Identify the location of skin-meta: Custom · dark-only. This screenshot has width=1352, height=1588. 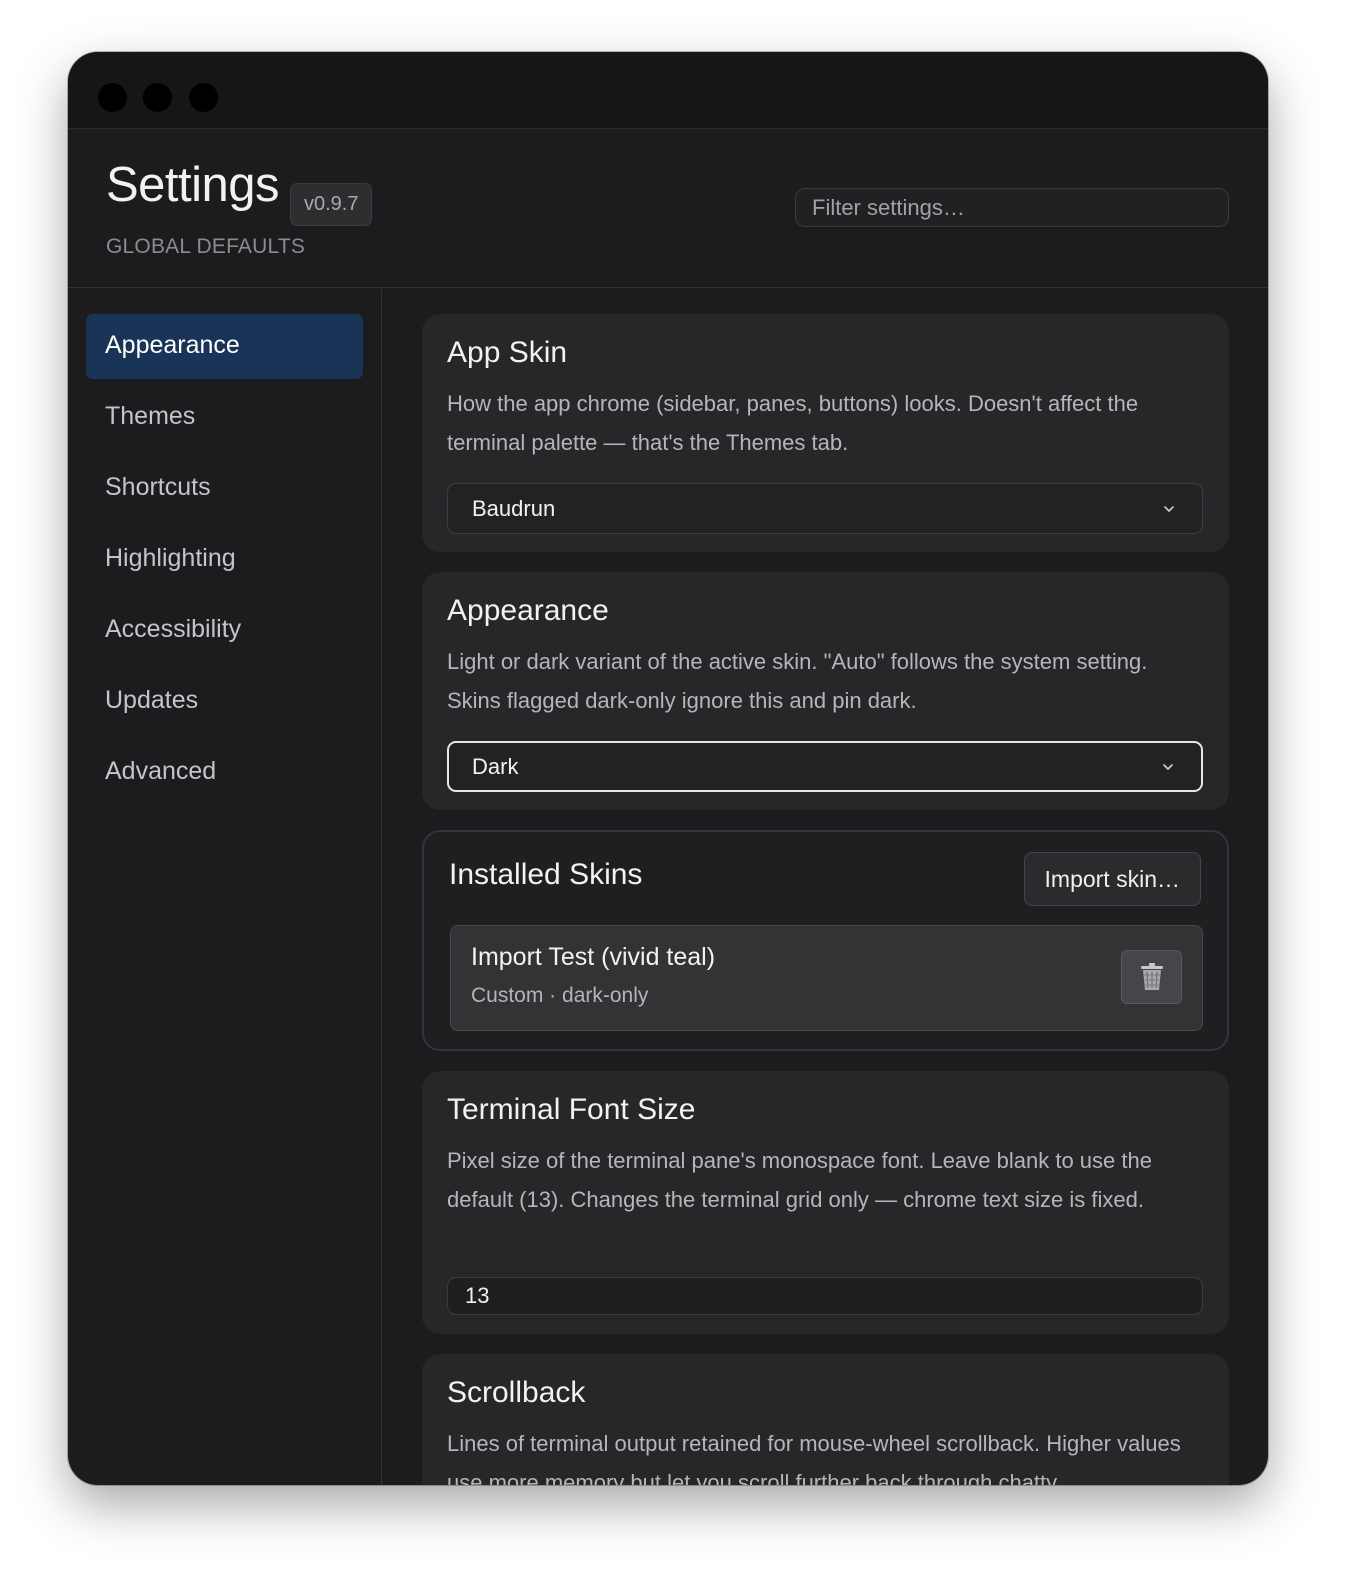
(560, 995).